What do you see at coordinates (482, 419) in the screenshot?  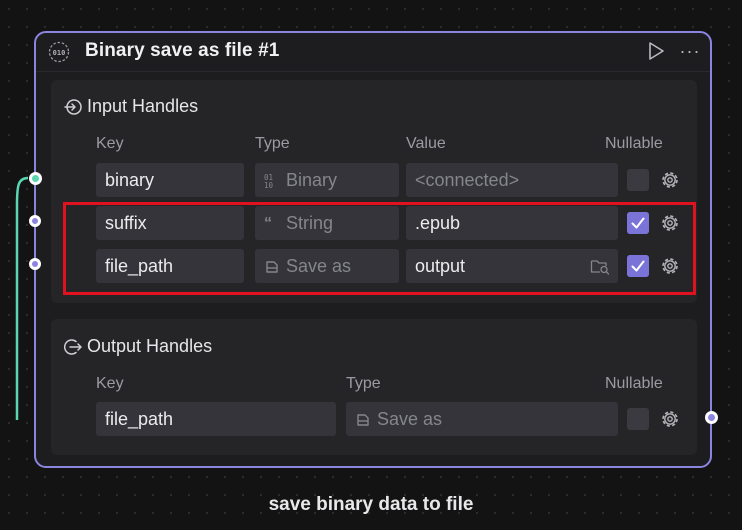 I see `type-field-output-file-path: Save as` at bounding box center [482, 419].